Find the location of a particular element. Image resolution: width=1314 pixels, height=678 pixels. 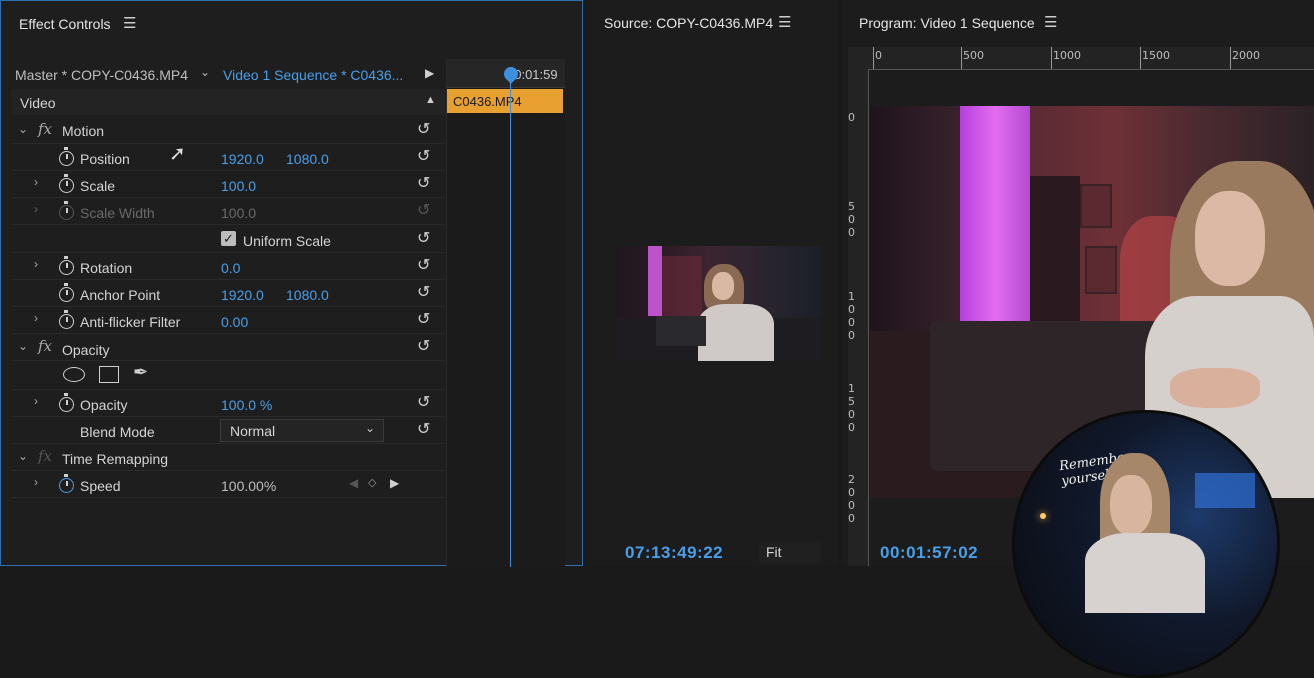

rotation-value: 0.0 is located at coordinates (230, 268).